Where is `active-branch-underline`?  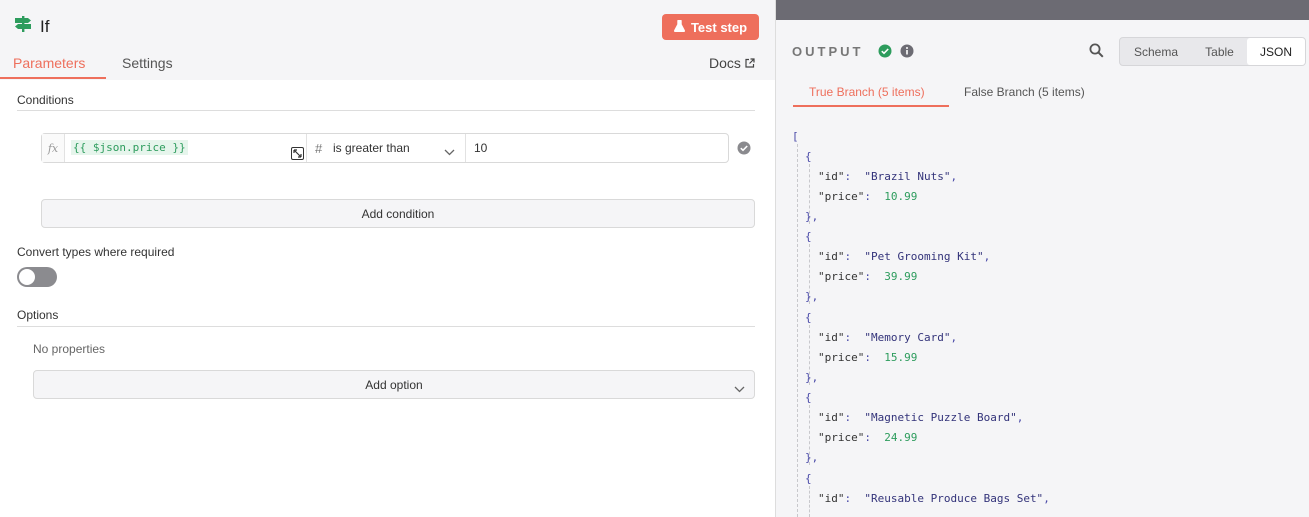 active-branch-underline is located at coordinates (871, 106).